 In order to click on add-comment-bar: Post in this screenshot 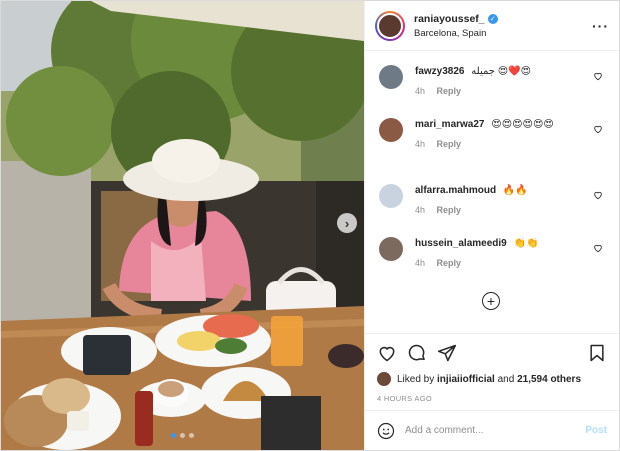, I will do `click(492, 430)`.